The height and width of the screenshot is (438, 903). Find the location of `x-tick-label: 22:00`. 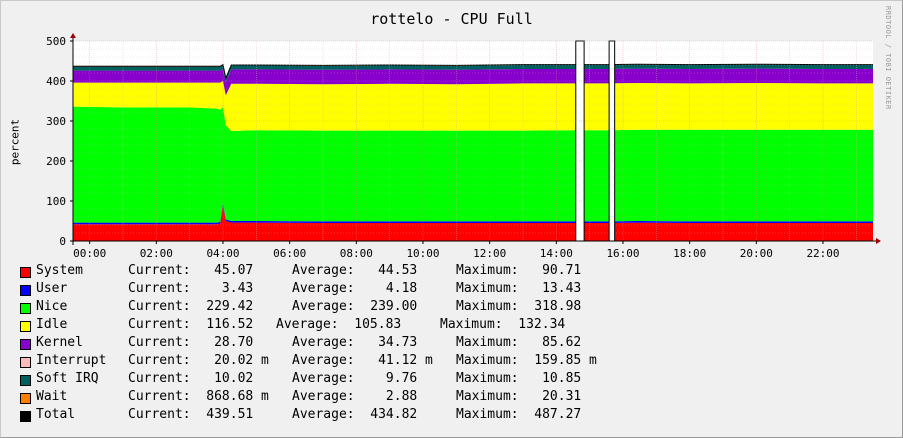

x-tick-label: 22:00 is located at coordinates (822, 253).